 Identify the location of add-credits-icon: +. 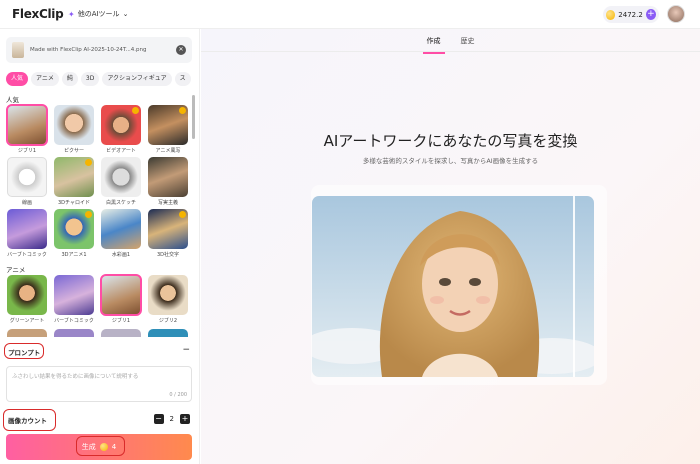
(650, 14).